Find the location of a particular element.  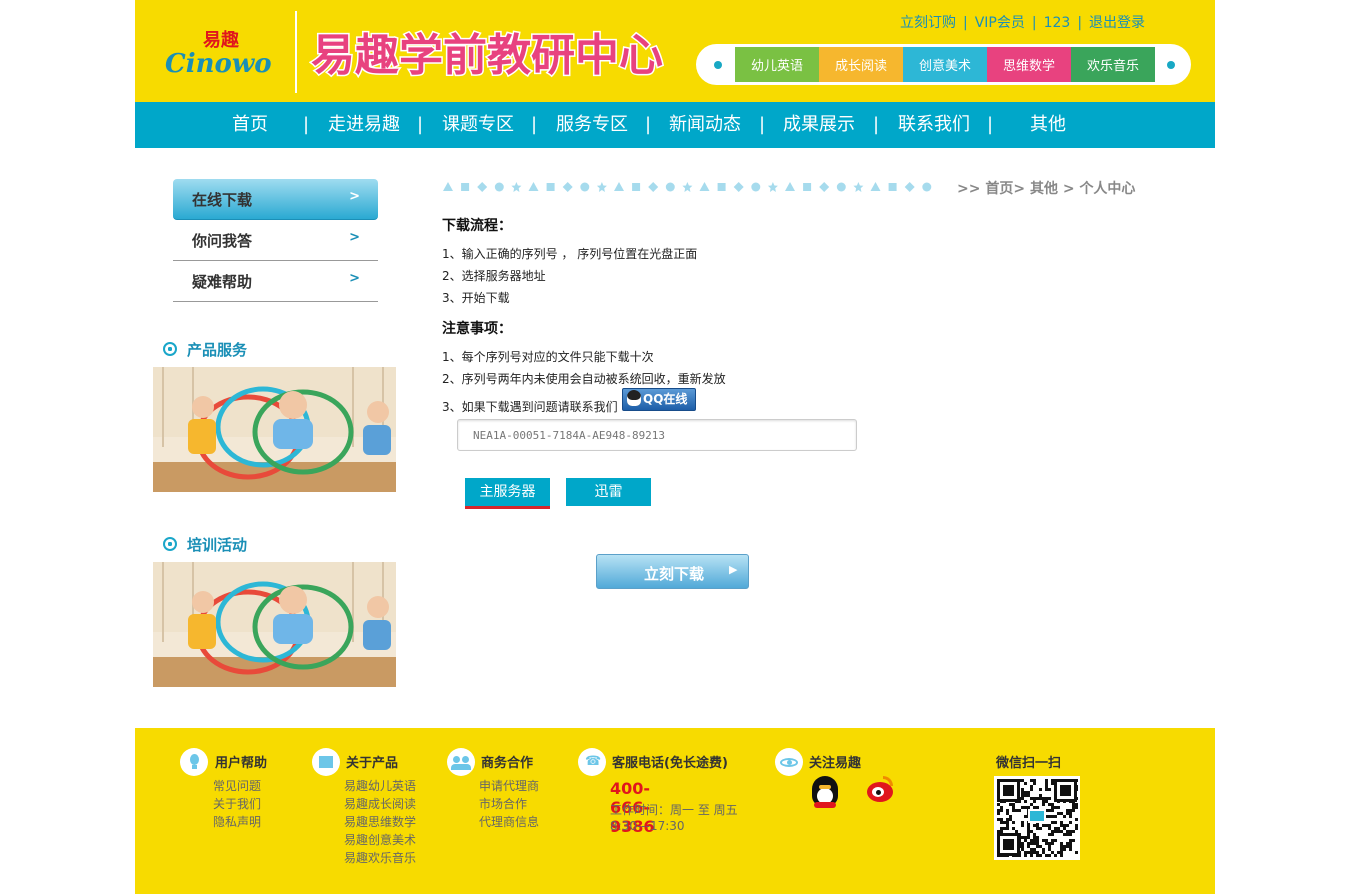

flow-step: 3、开始下载 is located at coordinates (476, 298).